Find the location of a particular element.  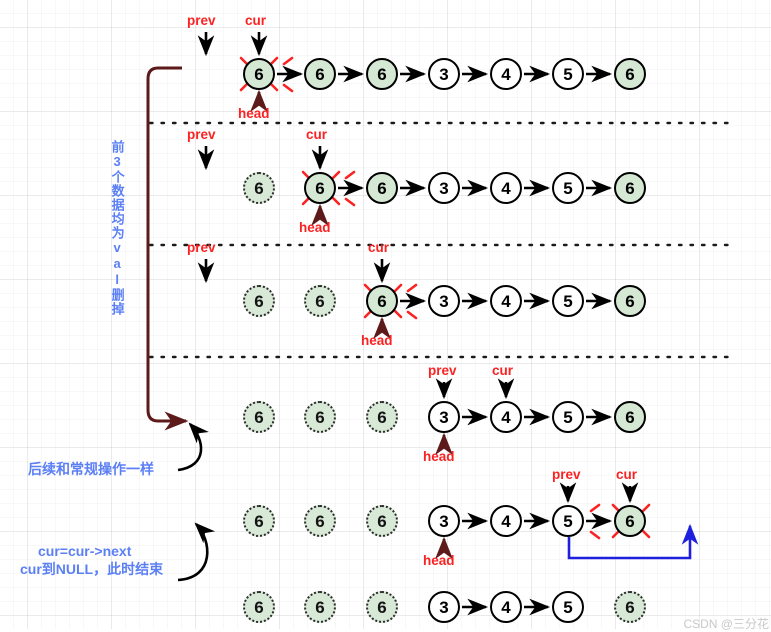

row-4-node-6: 6 is located at coordinates (630, 417).